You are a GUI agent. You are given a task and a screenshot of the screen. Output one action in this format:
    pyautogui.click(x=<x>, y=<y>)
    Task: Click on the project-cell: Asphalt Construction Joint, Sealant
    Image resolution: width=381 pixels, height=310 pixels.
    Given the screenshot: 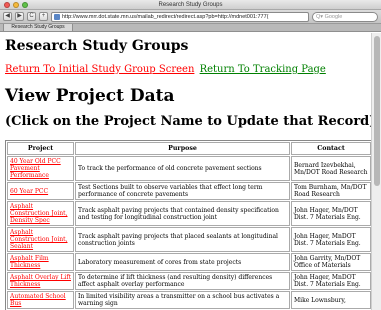 What is the action you would take?
    pyautogui.click(x=40, y=239)
    